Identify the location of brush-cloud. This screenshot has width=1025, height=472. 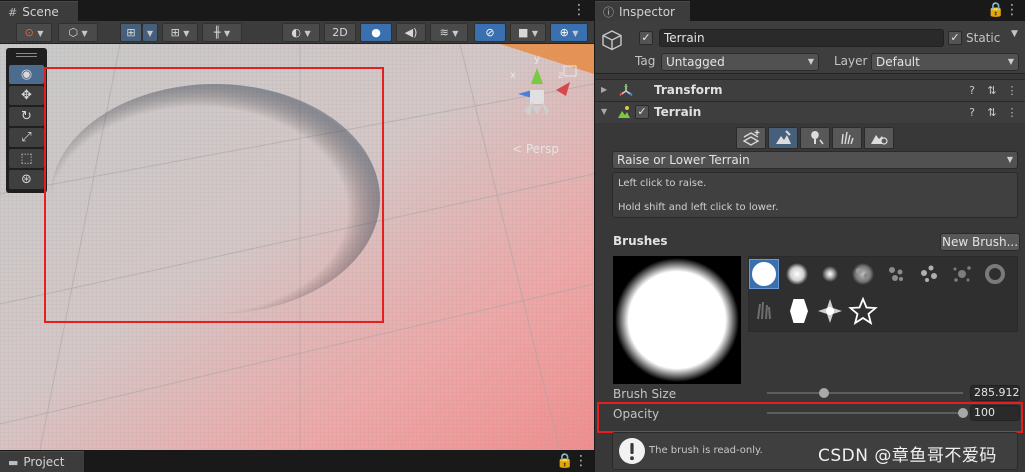
(863, 274).